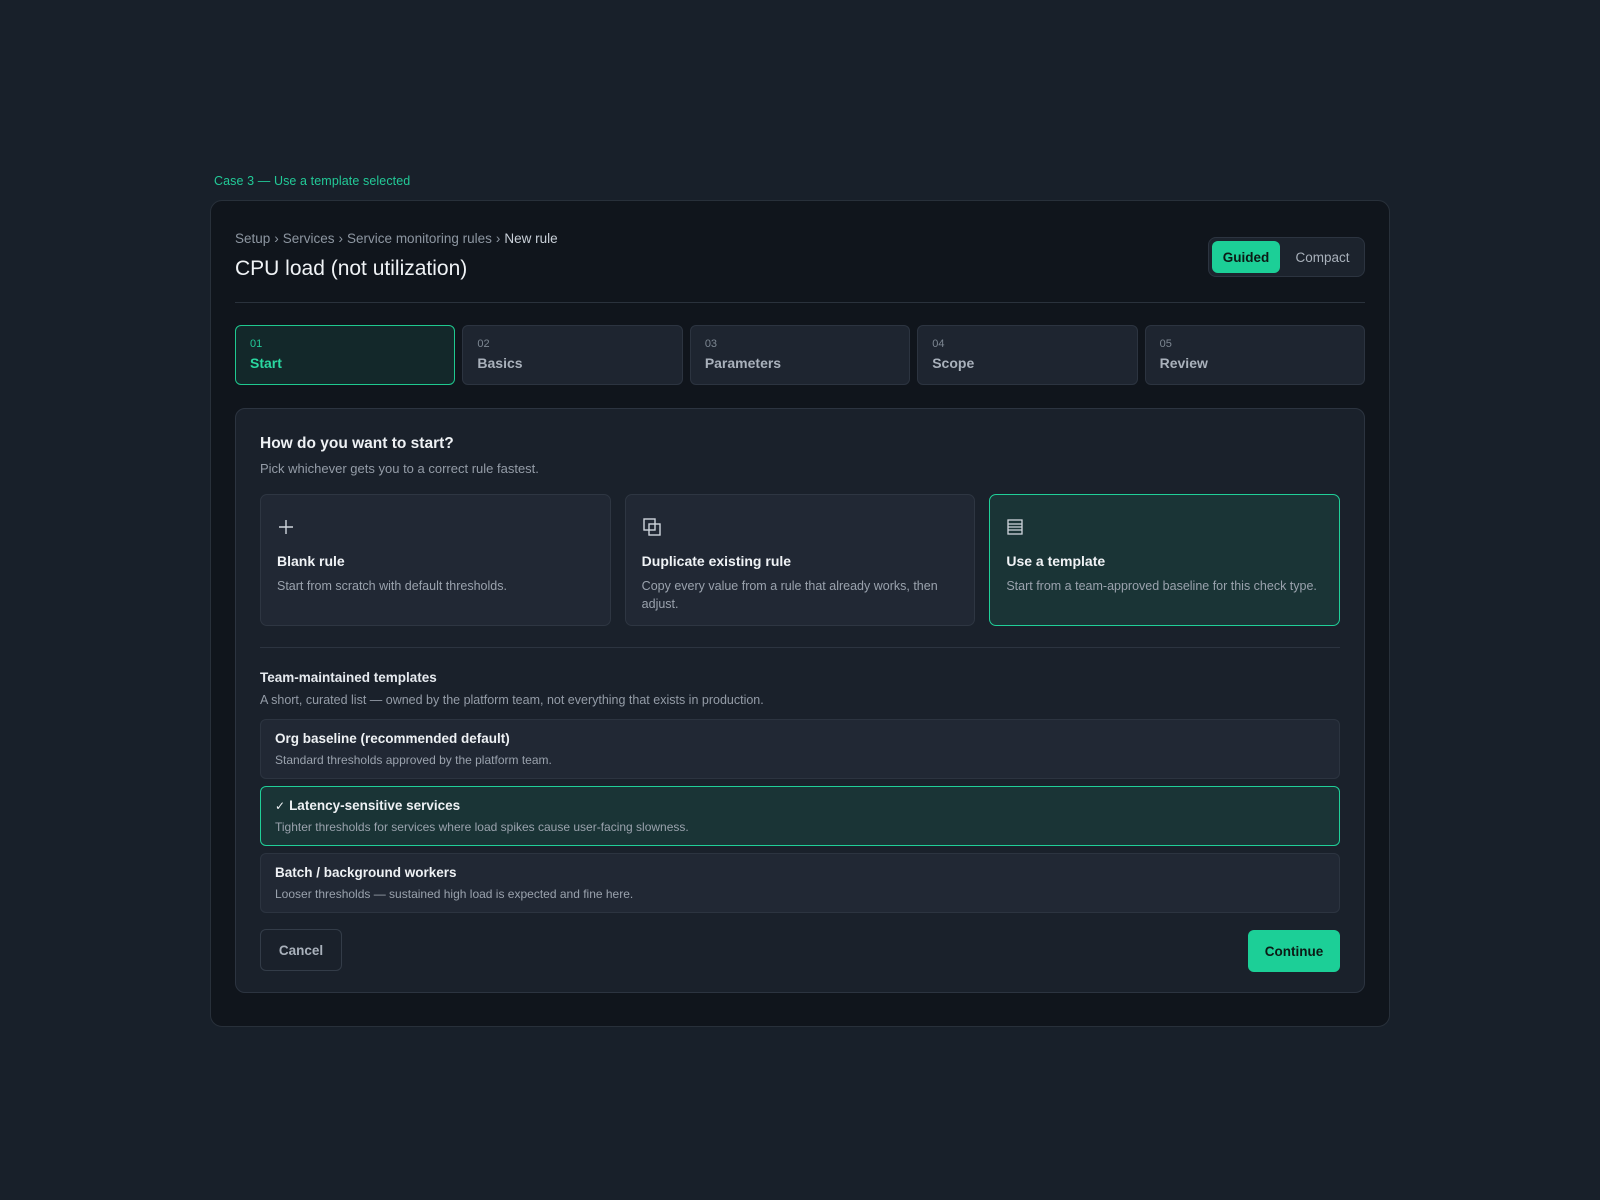 The image size is (1600, 1200). What do you see at coordinates (800, 805) in the screenshot?
I see `template-name-row: ✓ Latency-sensitive services` at bounding box center [800, 805].